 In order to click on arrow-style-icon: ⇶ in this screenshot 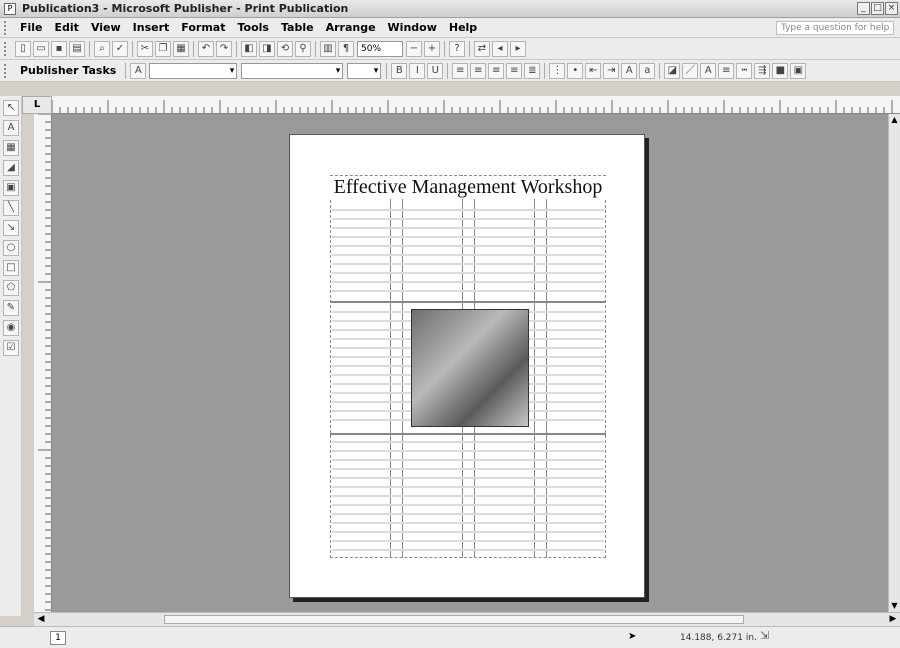, I will do `click(762, 70)`.